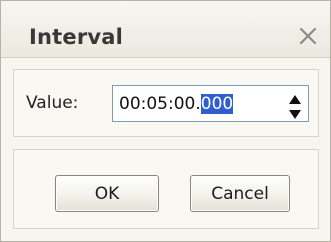 The height and width of the screenshot is (242, 331). I want to click on spin-arrows, so click(295, 105).